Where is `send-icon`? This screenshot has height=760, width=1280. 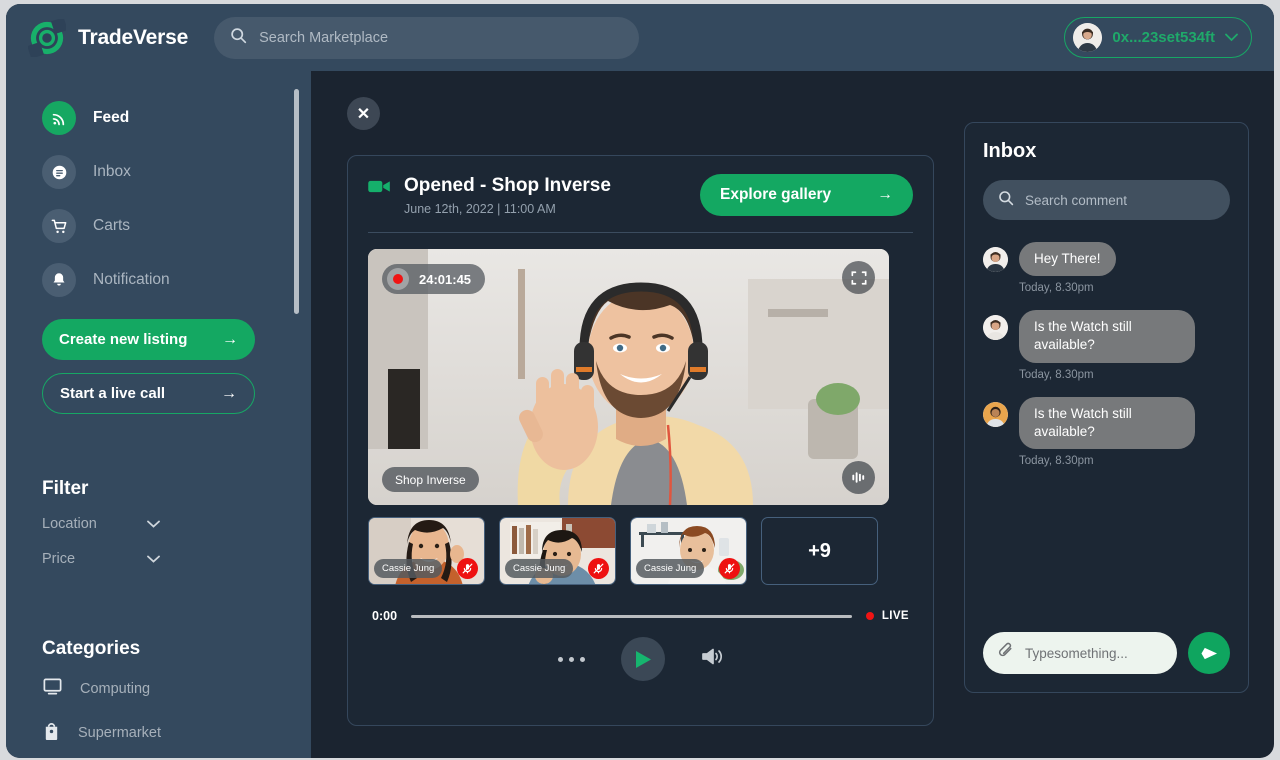 send-icon is located at coordinates (1209, 653).